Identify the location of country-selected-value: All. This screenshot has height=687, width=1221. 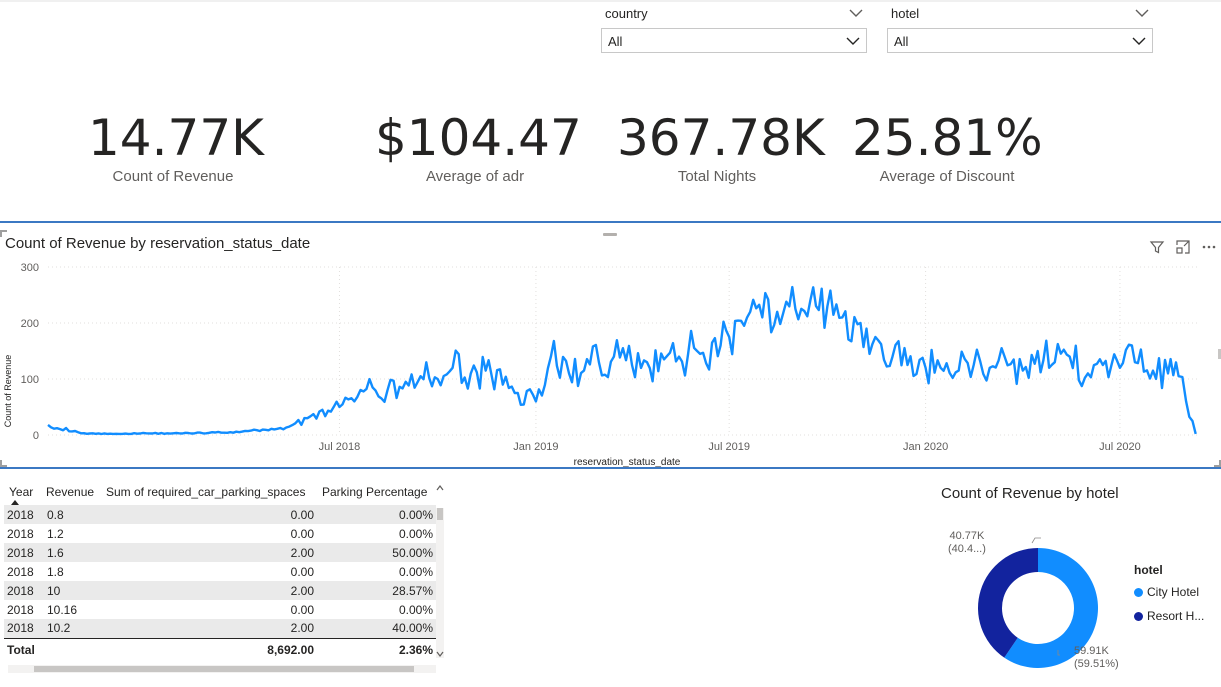
(615, 41).